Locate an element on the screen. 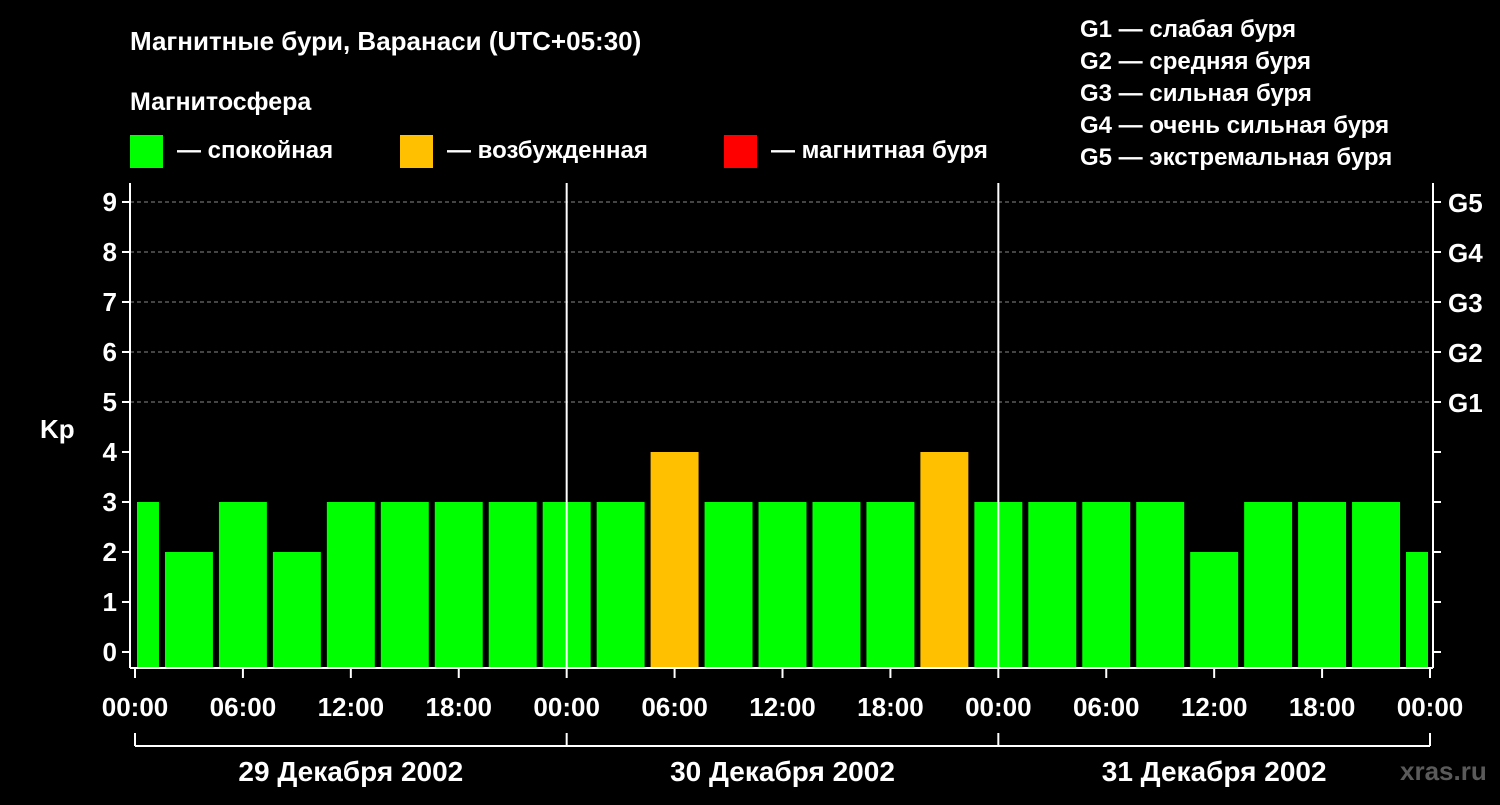  y-tick-label: 4 is located at coordinates (110, 452).